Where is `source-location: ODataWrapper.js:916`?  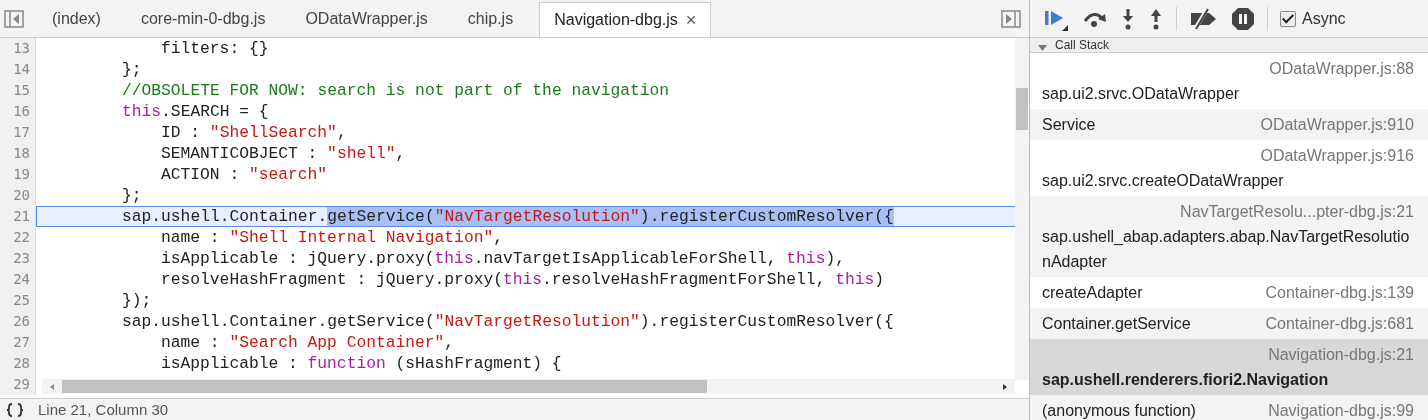
source-location: ODataWrapper.js:916 is located at coordinates (1337, 155).